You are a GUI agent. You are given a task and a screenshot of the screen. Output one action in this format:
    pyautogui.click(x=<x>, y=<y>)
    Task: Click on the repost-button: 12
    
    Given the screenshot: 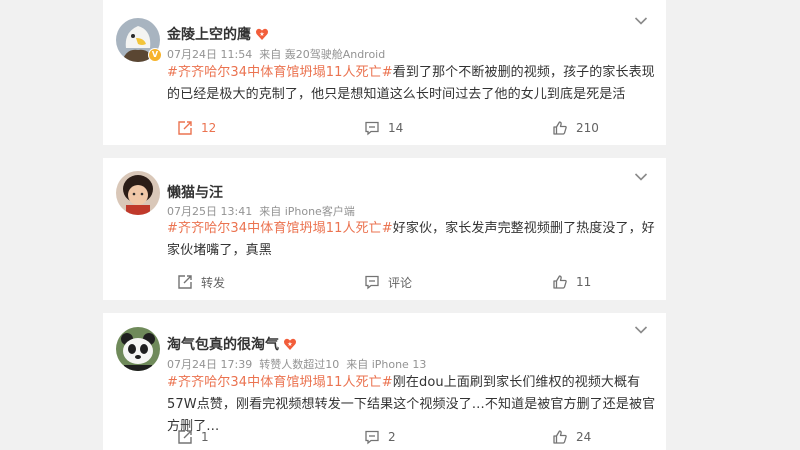 What is the action you would take?
    pyautogui.click(x=196, y=128)
    